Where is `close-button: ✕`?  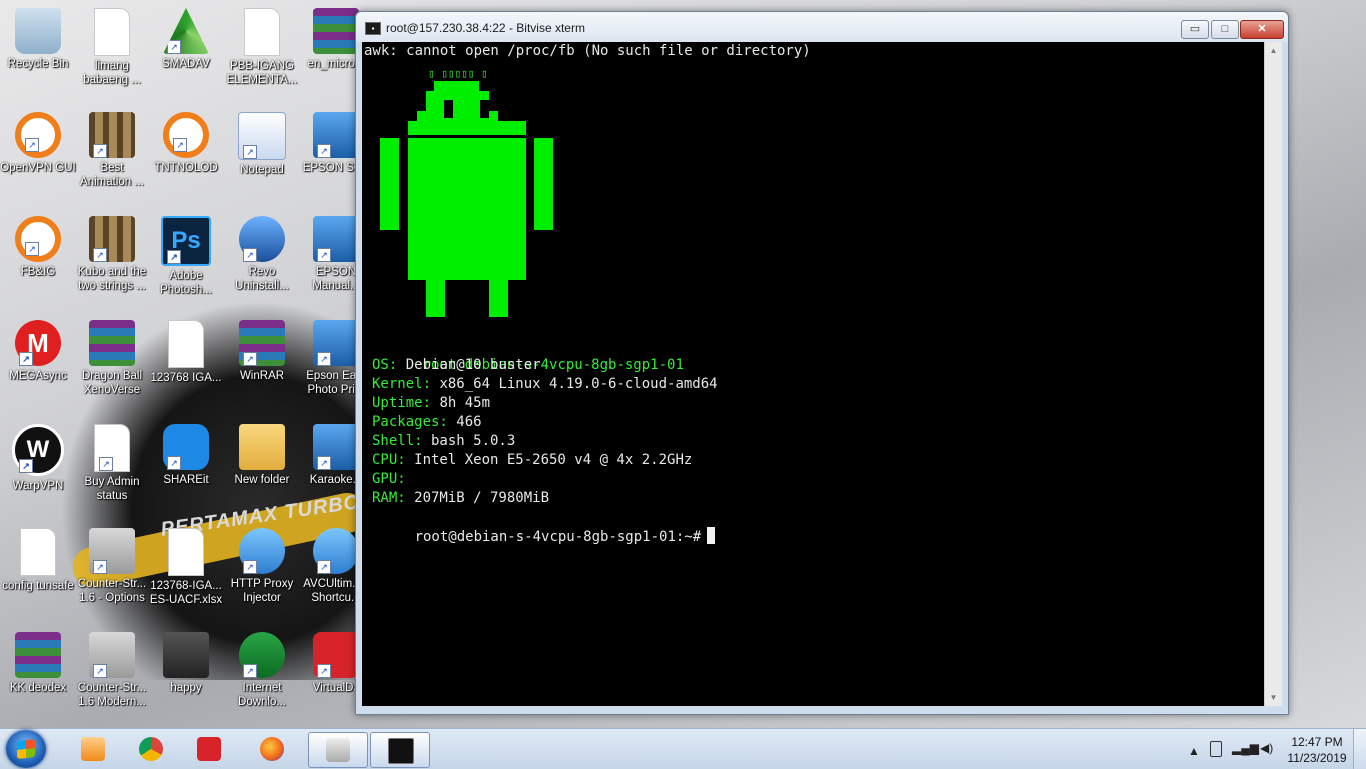
close-button: ✕ is located at coordinates (1262, 29).